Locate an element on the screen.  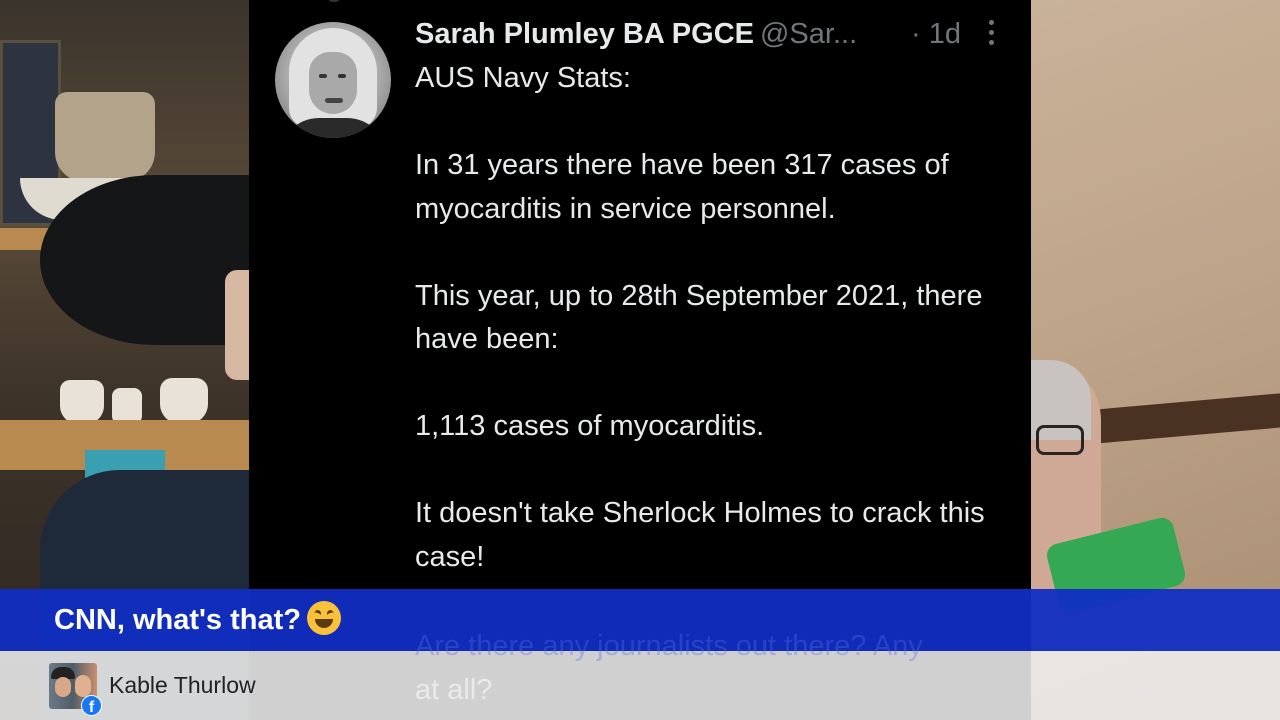
grinning-squinting-face-icon is located at coordinates (323, 618).